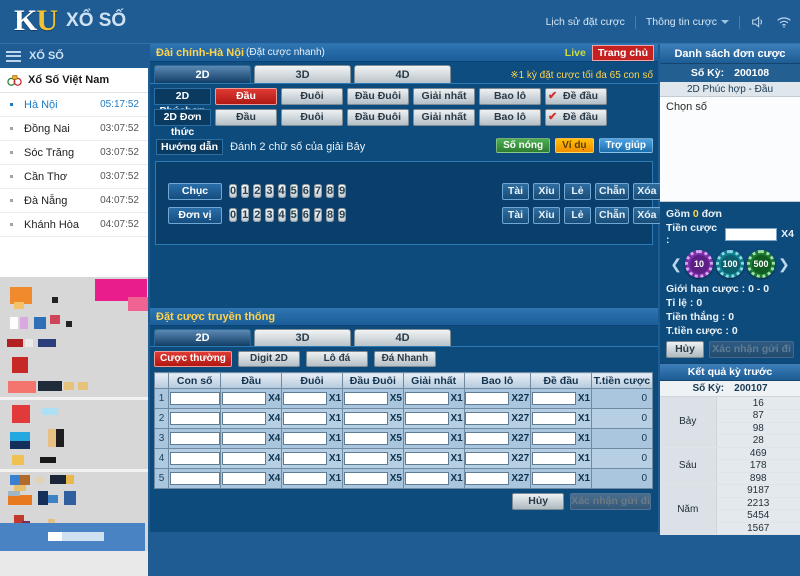 Image resolution: width=800 pixels, height=576 pixels. I want to click on traditional-mode-button: Digit 2D, so click(268, 359).